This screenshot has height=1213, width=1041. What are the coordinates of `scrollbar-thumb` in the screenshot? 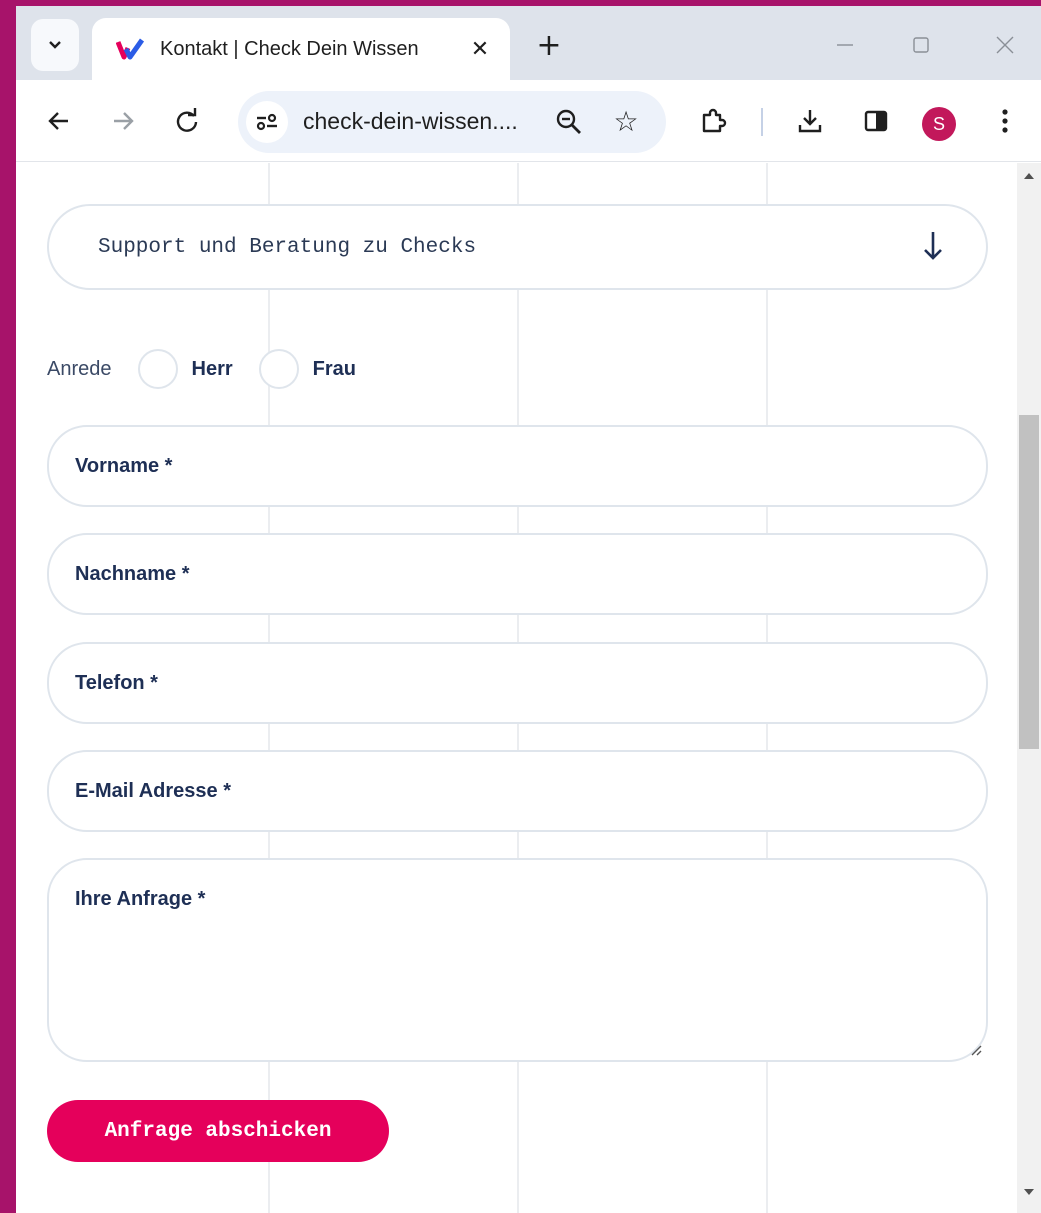 It's located at (1029, 582).